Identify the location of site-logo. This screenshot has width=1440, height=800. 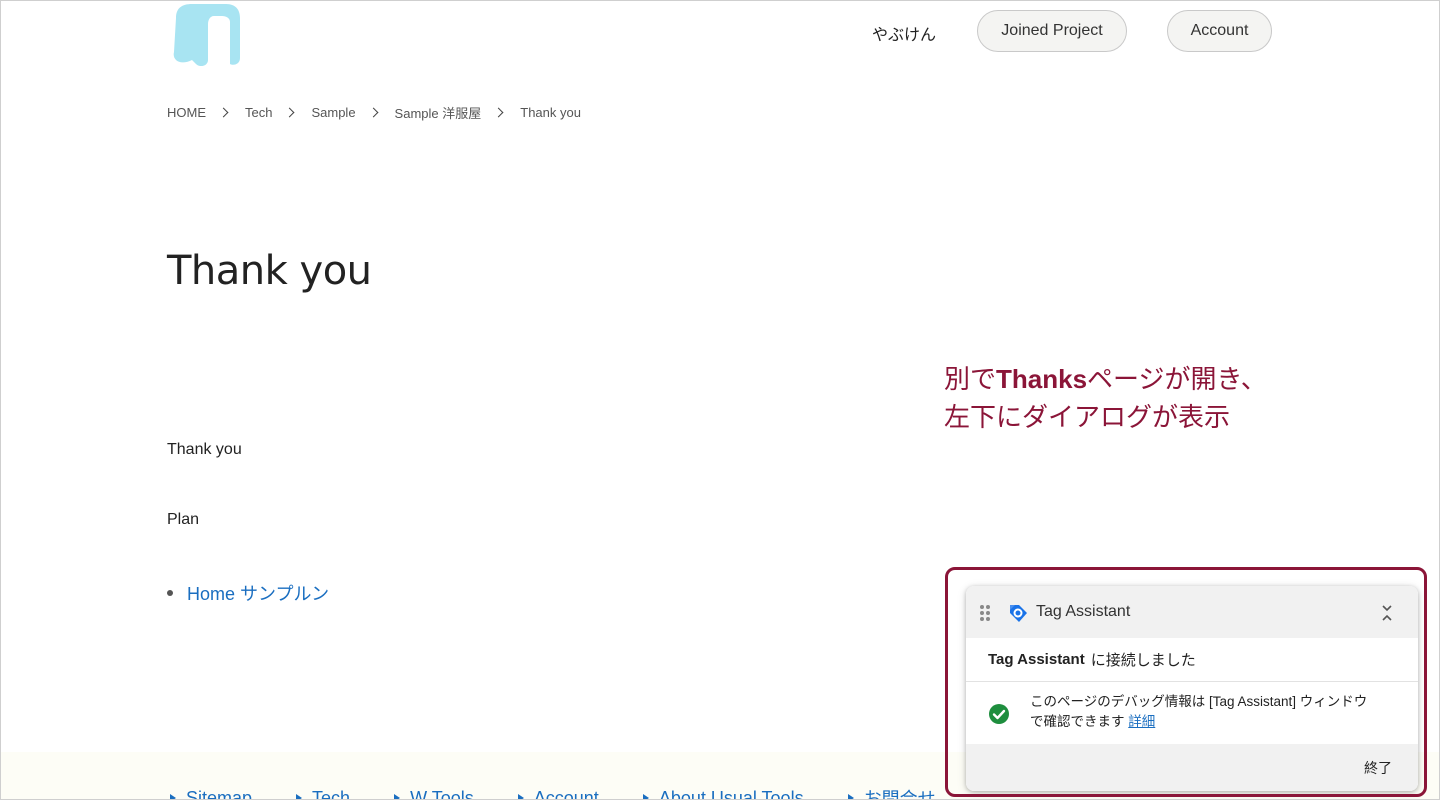
(207, 35).